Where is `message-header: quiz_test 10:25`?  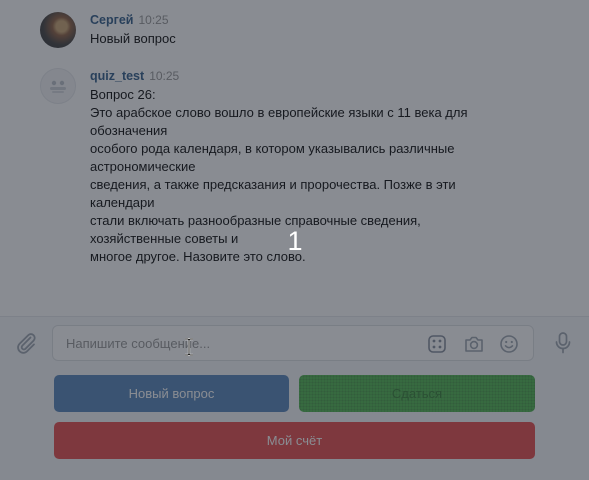 message-header: quiz_test 10:25 is located at coordinates (309, 76).